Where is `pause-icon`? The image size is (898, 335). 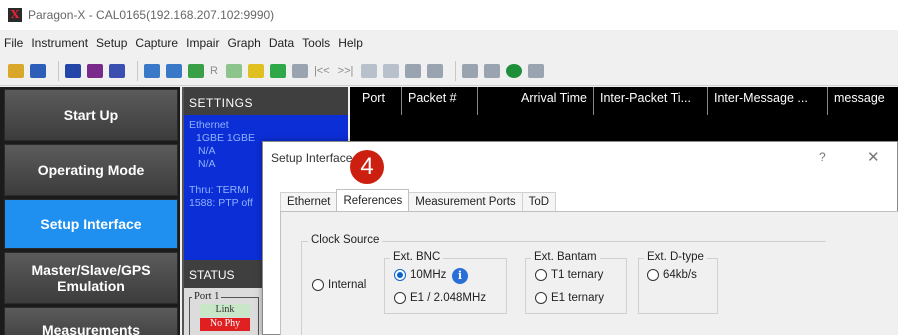 pause-icon is located at coordinates (536, 70).